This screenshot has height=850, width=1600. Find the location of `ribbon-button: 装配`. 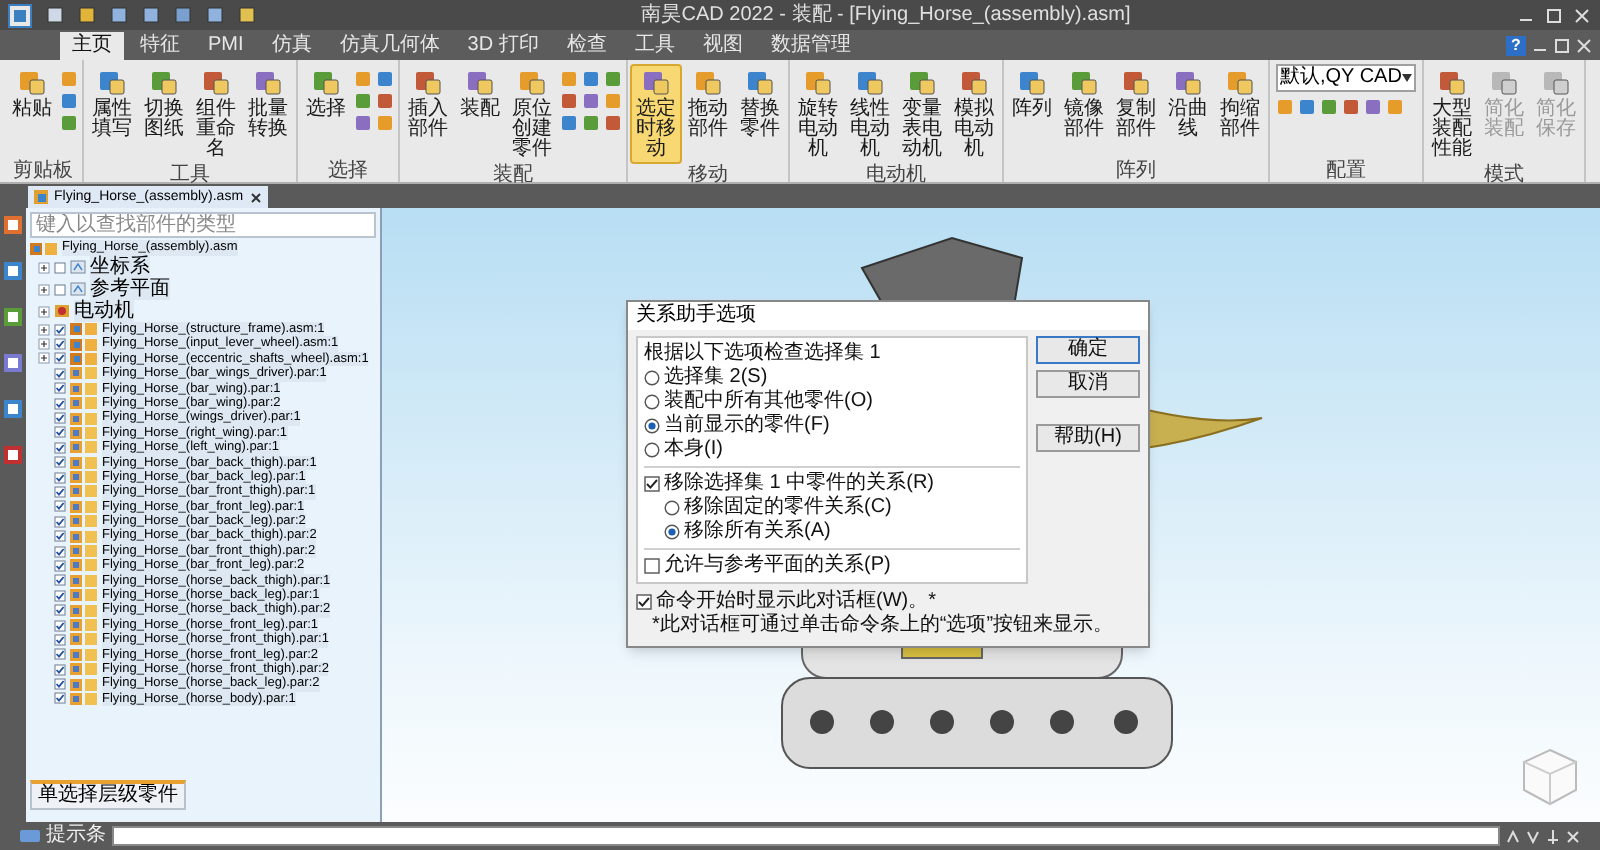

ribbon-button: 装配 is located at coordinates (480, 94).